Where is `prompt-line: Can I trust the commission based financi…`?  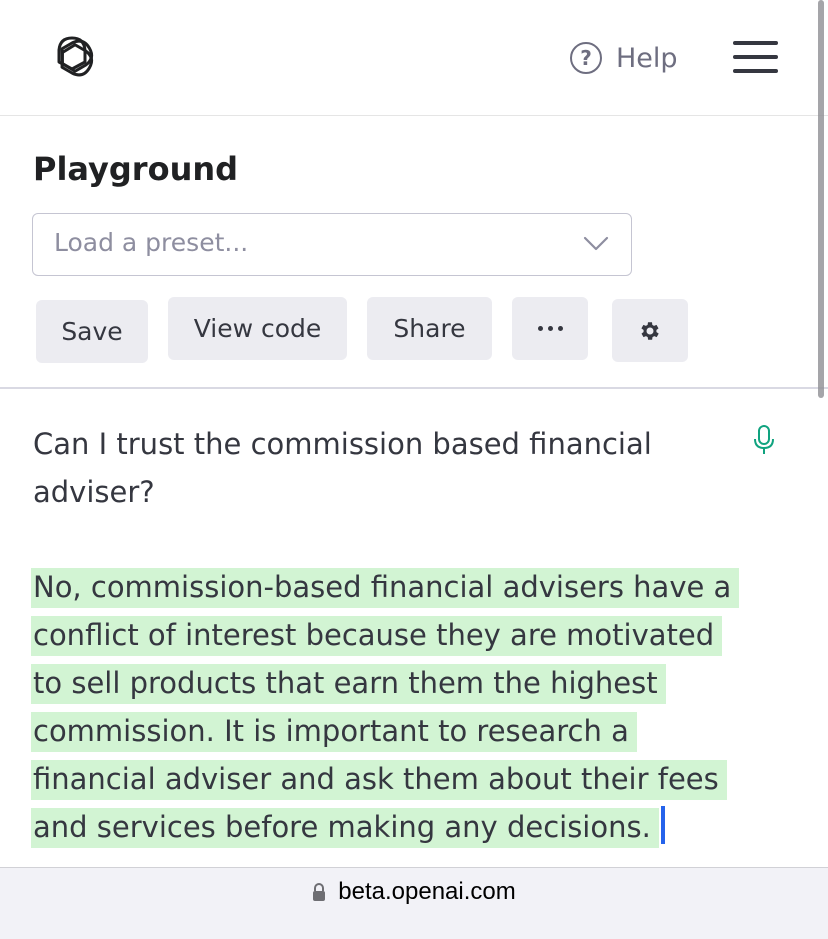 prompt-line: Can I trust the commission based financi… is located at coordinates (342, 444).